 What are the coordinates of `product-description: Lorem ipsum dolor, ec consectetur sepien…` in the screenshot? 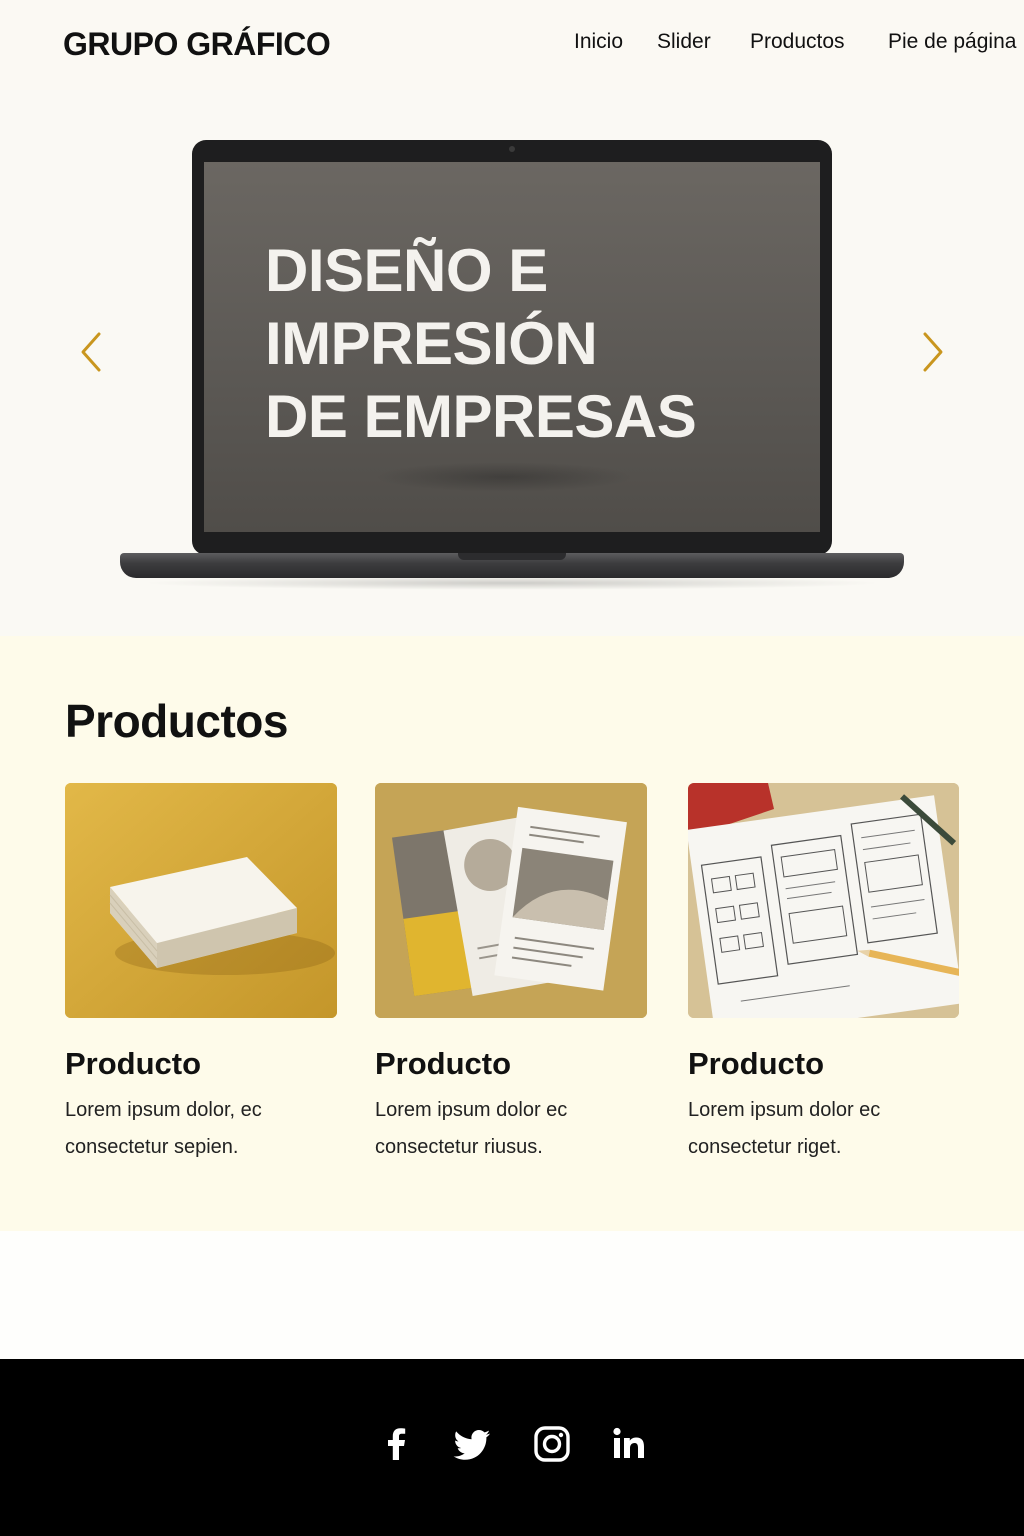 It's located at (163, 1128).